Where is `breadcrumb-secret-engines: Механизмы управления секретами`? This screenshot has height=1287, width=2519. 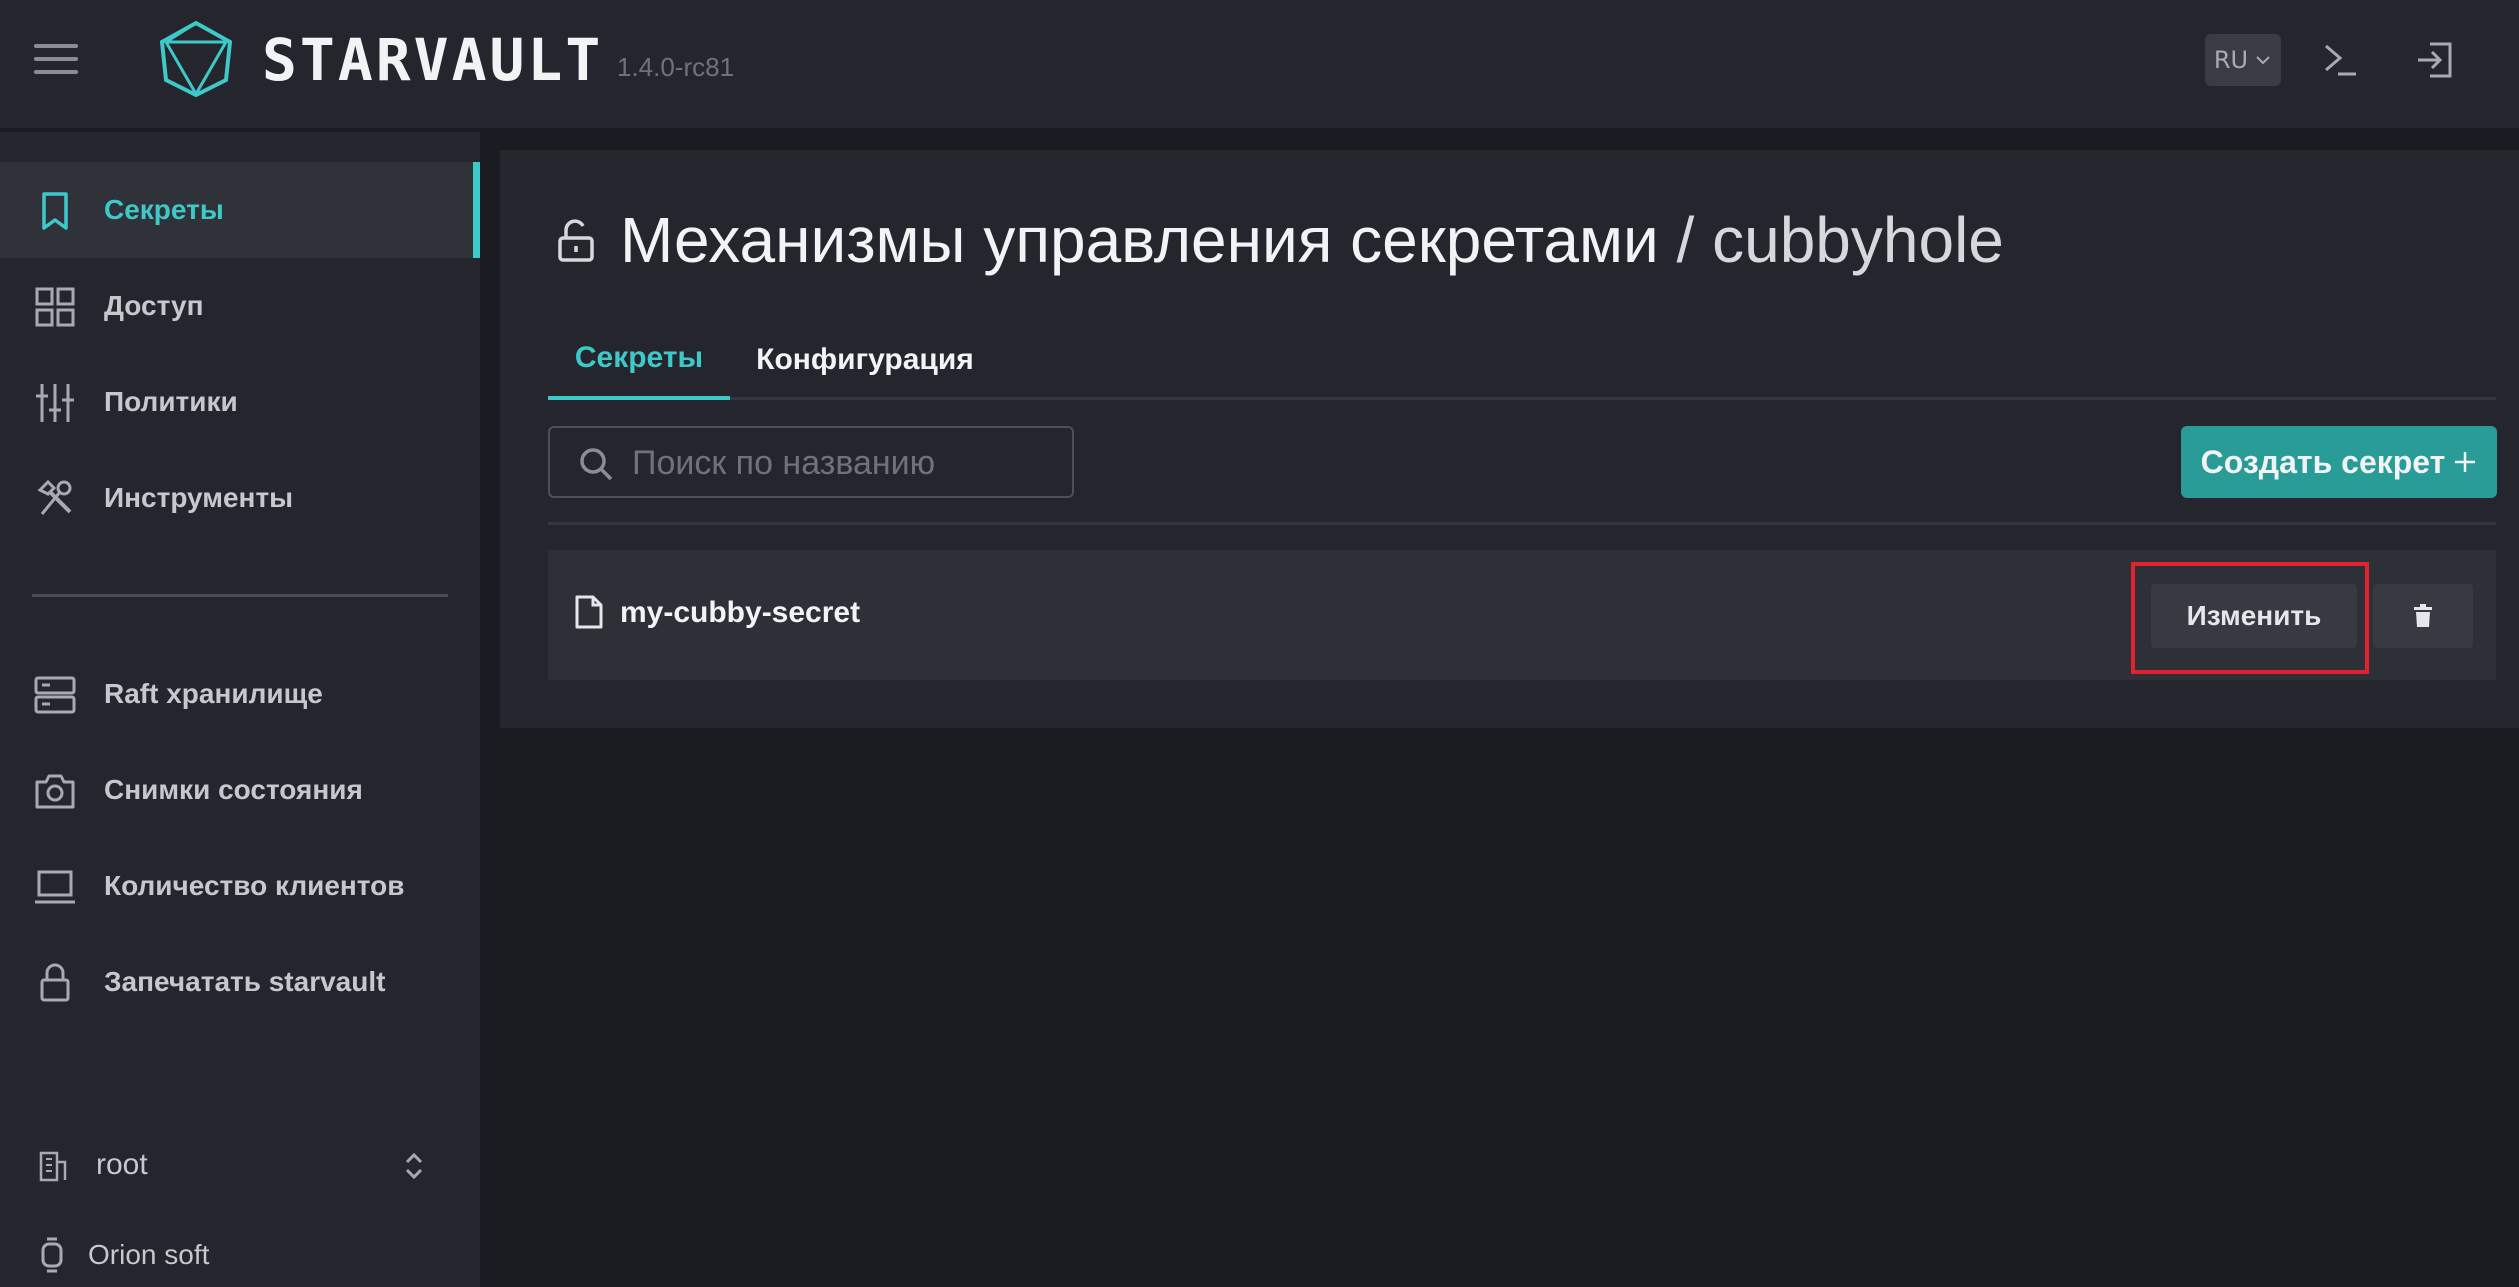
breadcrumb-secret-engines: Механизмы управления секретами is located at coordinates (1139, 240).